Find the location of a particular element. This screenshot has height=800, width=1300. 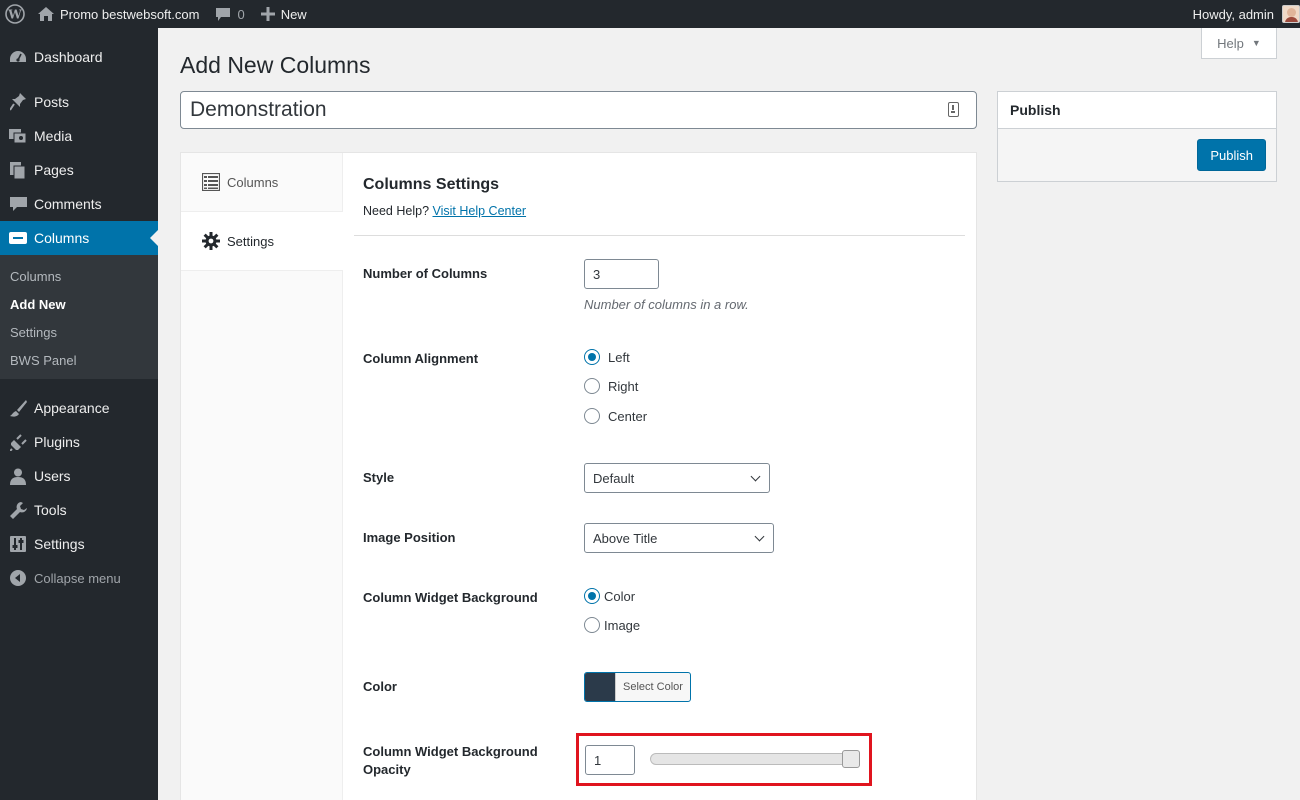

page-title: Add New Columns is located at coordinates (275, 65).